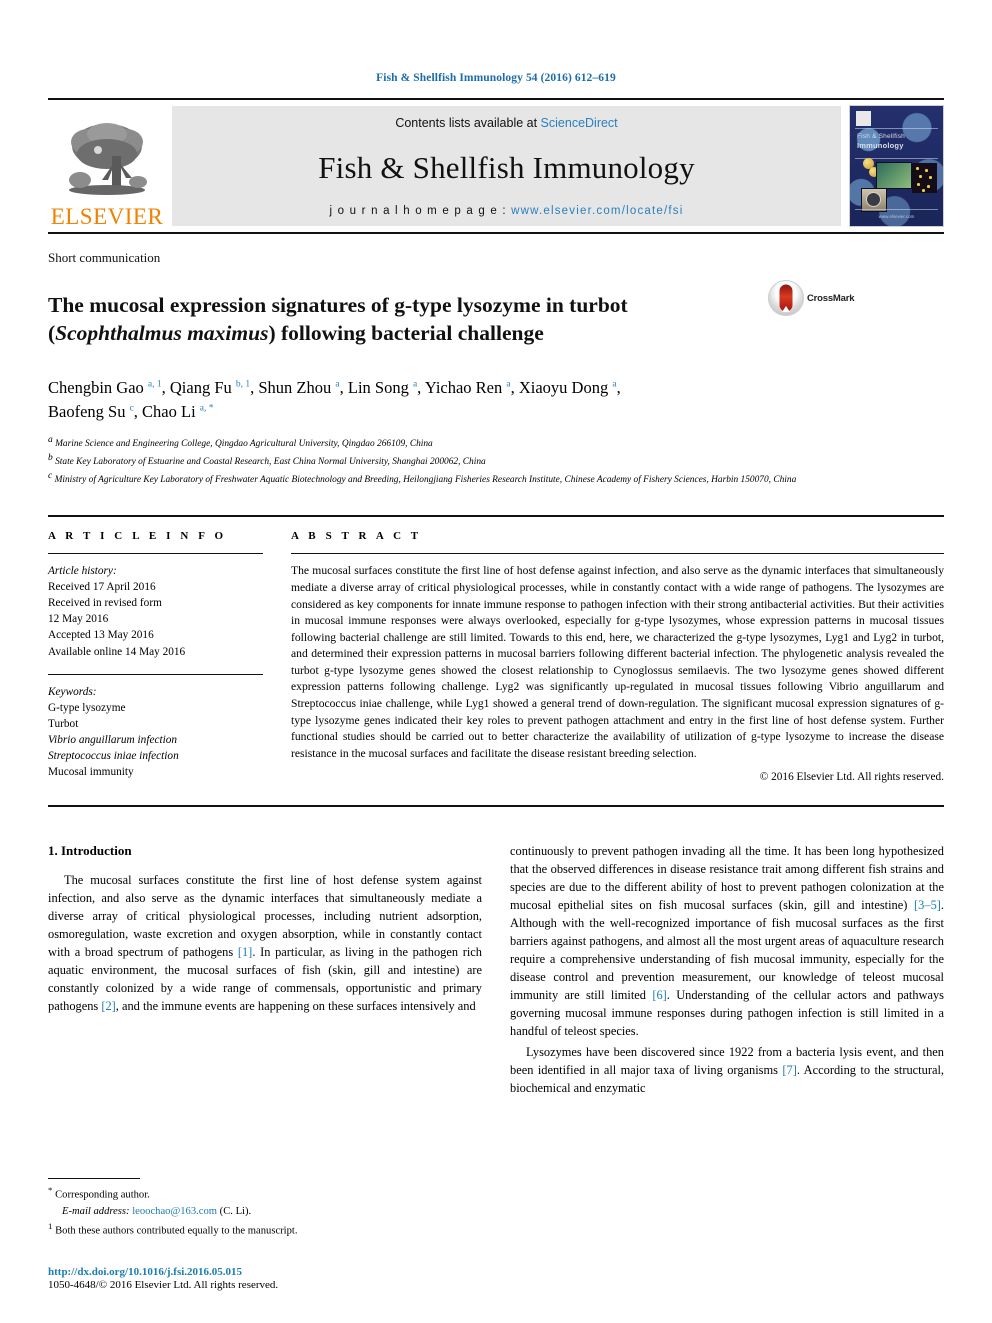 This screenshot has height=1323, width=992. I want to click on keyword-item: Turbot, so click(63, 723).